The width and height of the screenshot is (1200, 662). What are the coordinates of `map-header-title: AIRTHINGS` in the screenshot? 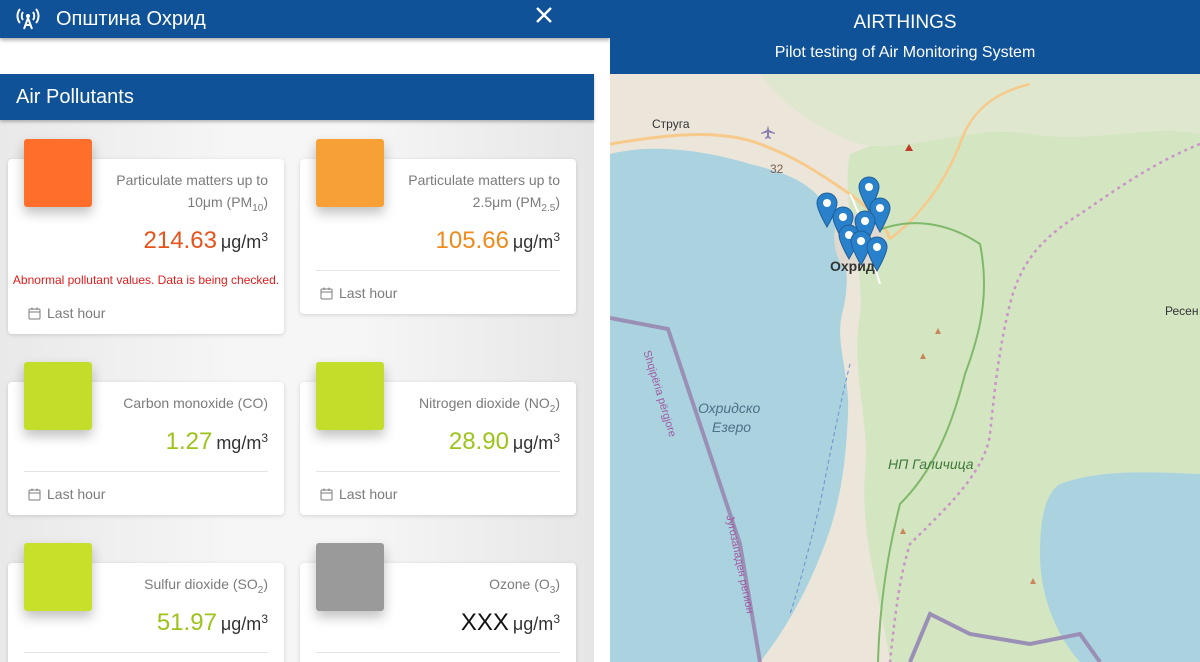 It's located at (905, 22).